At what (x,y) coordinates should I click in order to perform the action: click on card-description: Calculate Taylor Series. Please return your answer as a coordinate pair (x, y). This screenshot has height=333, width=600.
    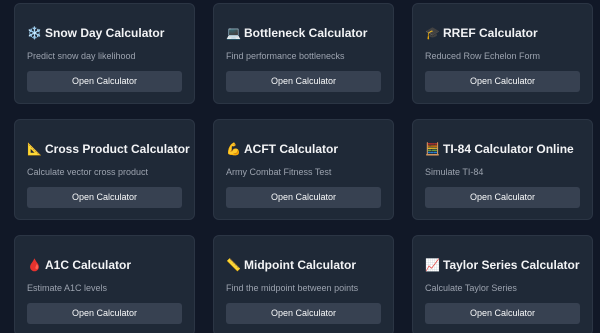
    Looking at the image, I should click on (471, 288).